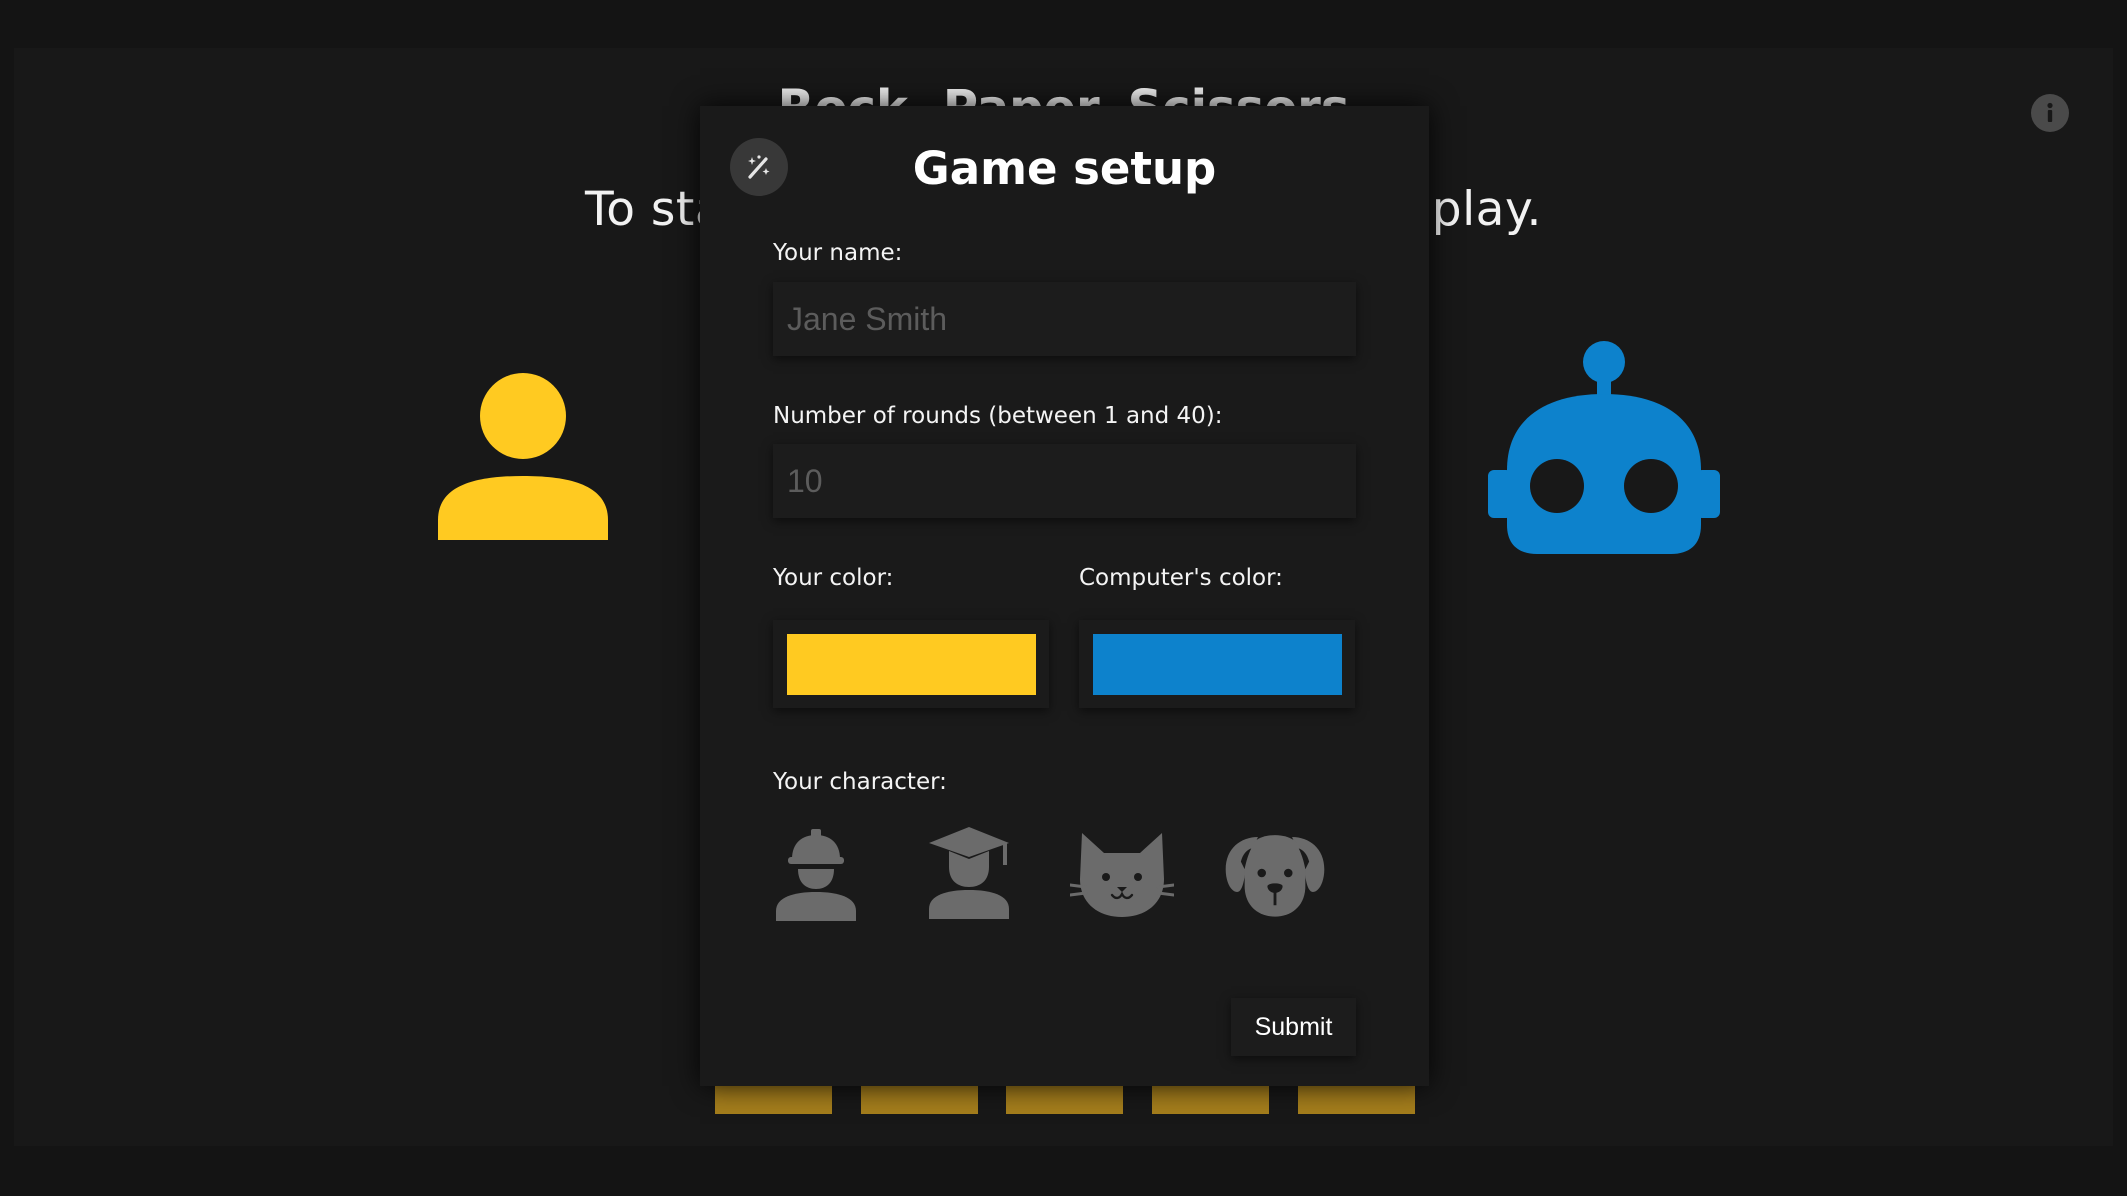 The image size is (2127, 1196). I want to click on dog-icon, so click(1275, 876).